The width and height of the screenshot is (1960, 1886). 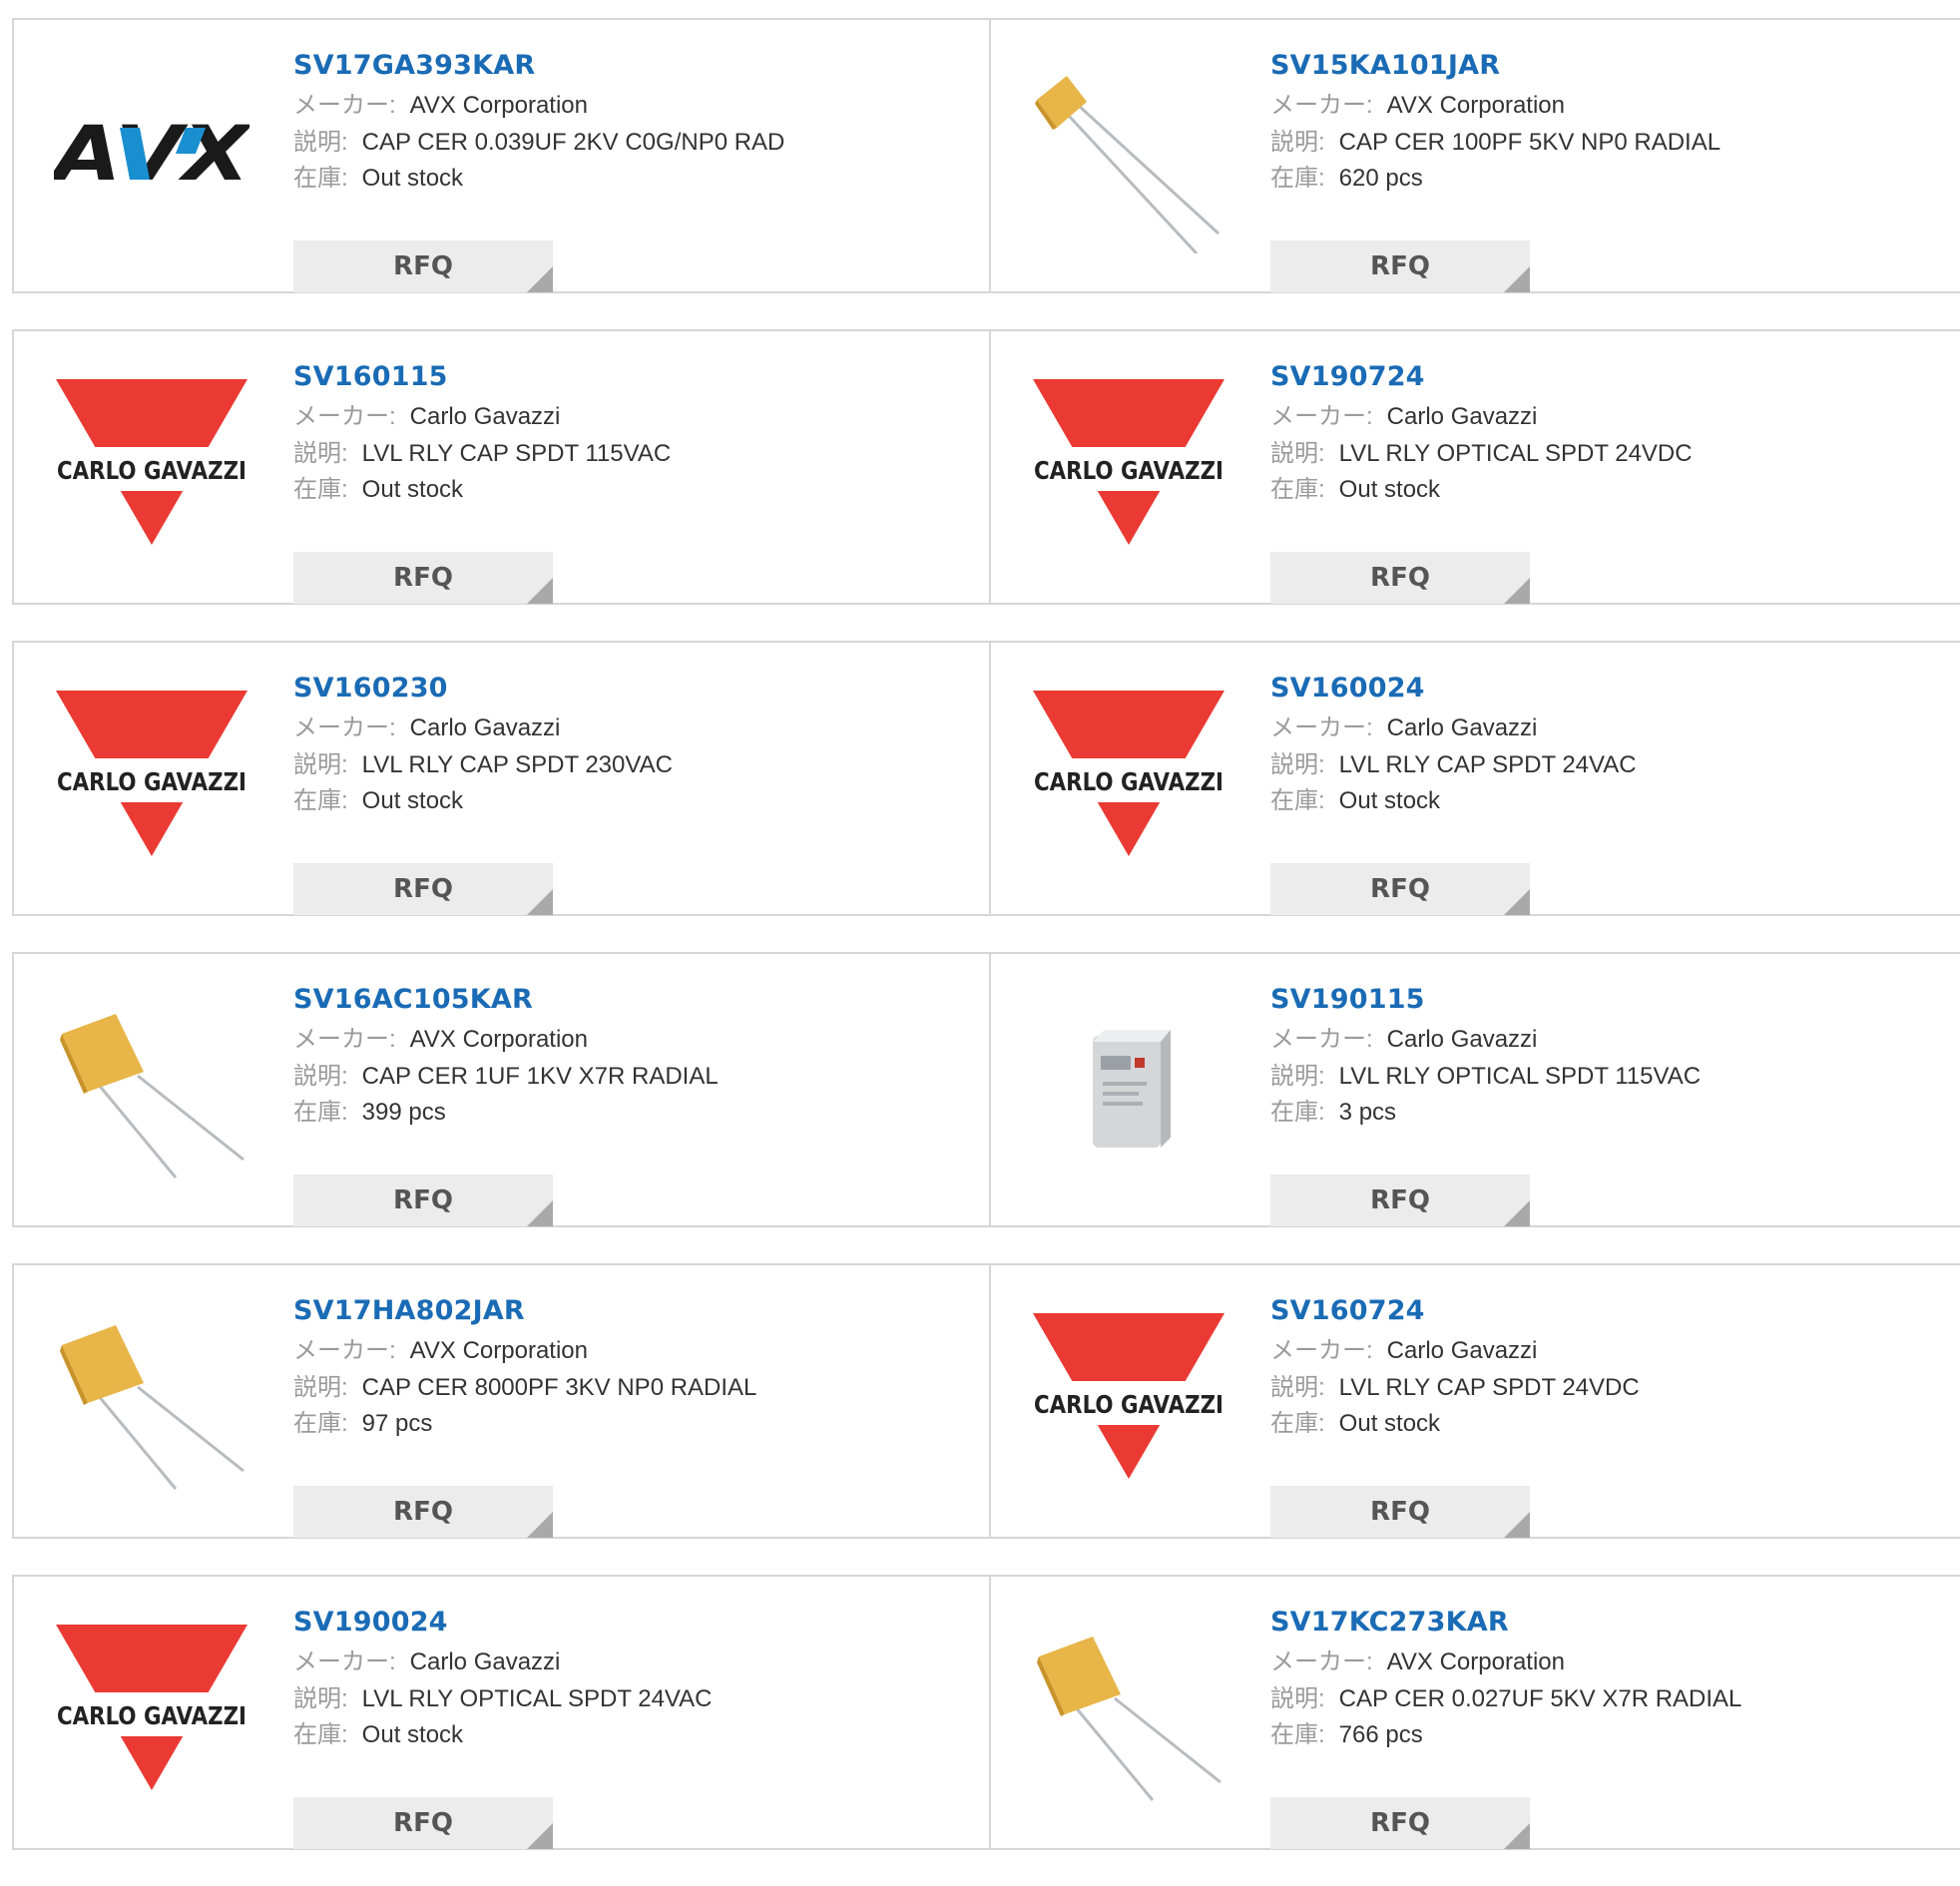 What do you see at coordinates (1610, 1003) in the screenshot?
I see `part-number-link: SV190115` at bounding box center [1610, 1003].